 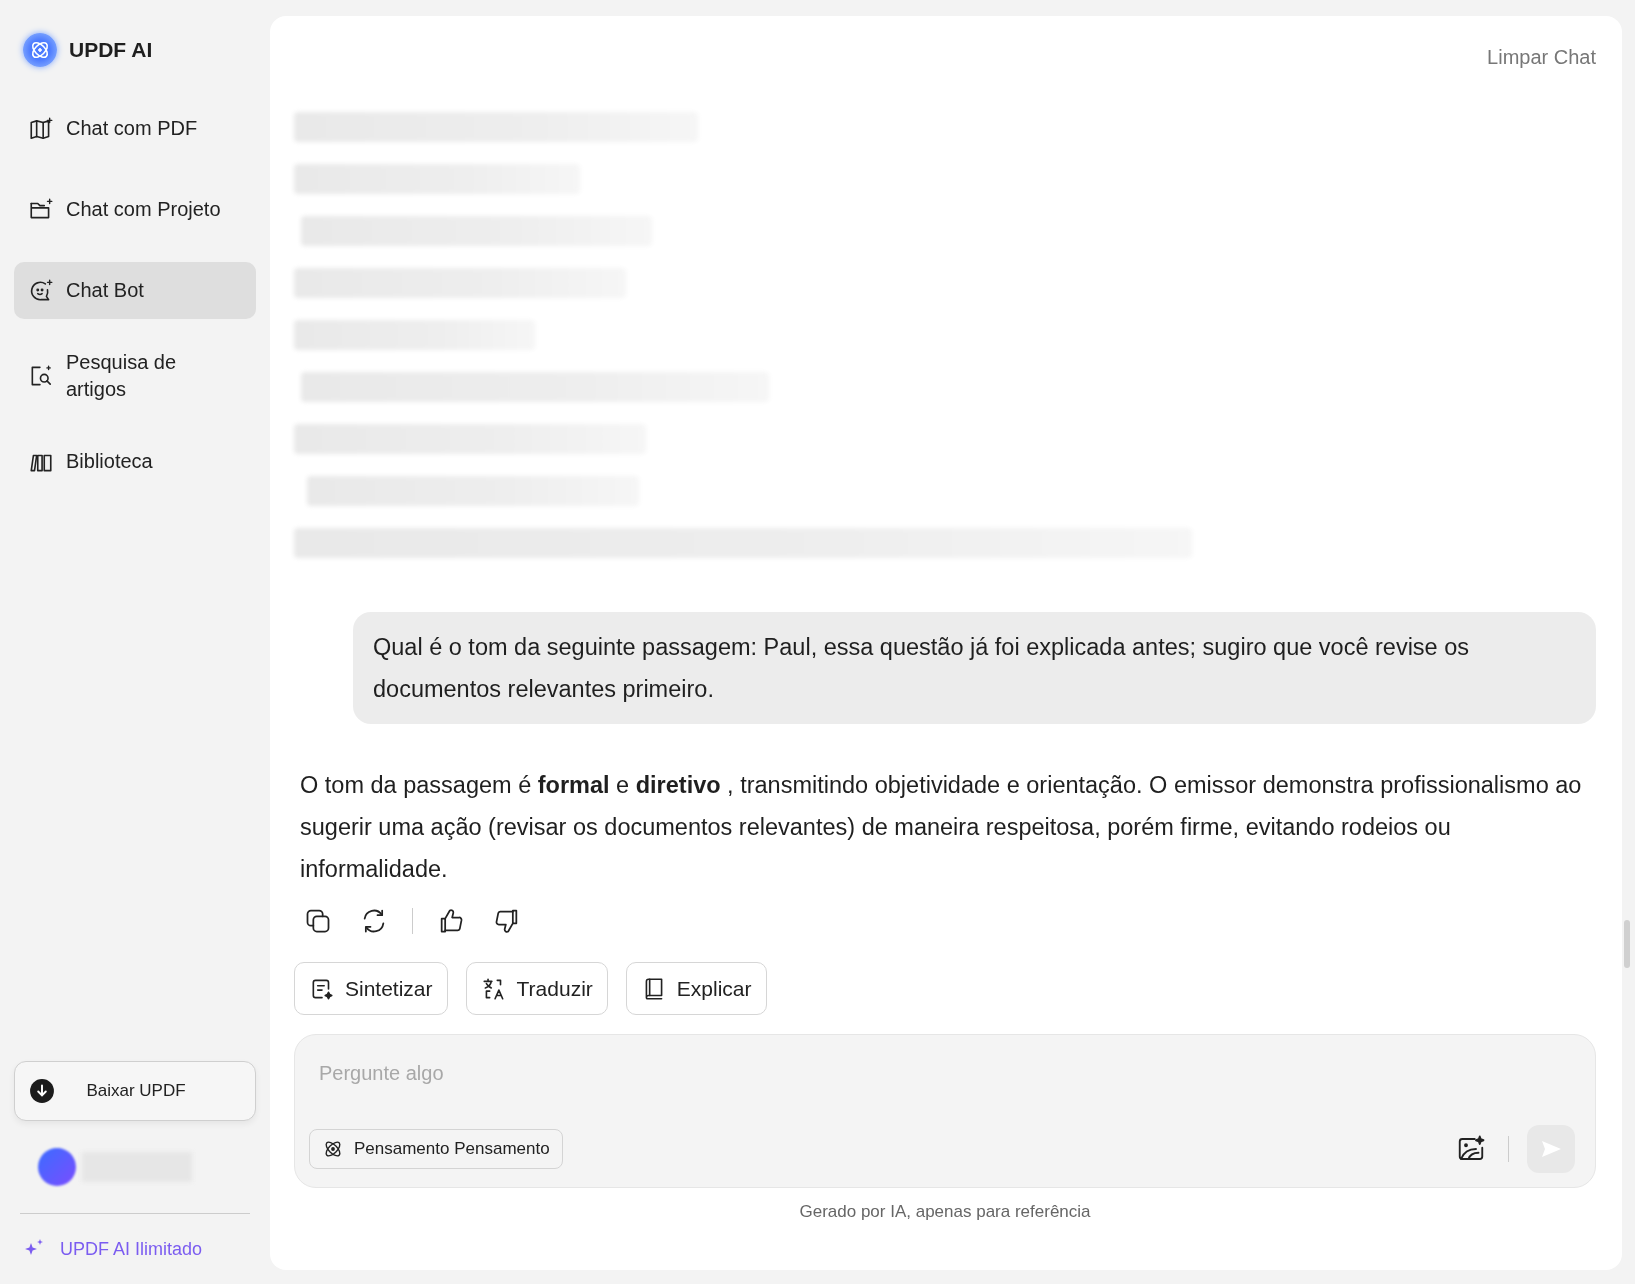 What do you see at coordinates (135, 209) in the screenshot?
I see `nav-item: Chat com Projeto` at bounding box center [135, 209].